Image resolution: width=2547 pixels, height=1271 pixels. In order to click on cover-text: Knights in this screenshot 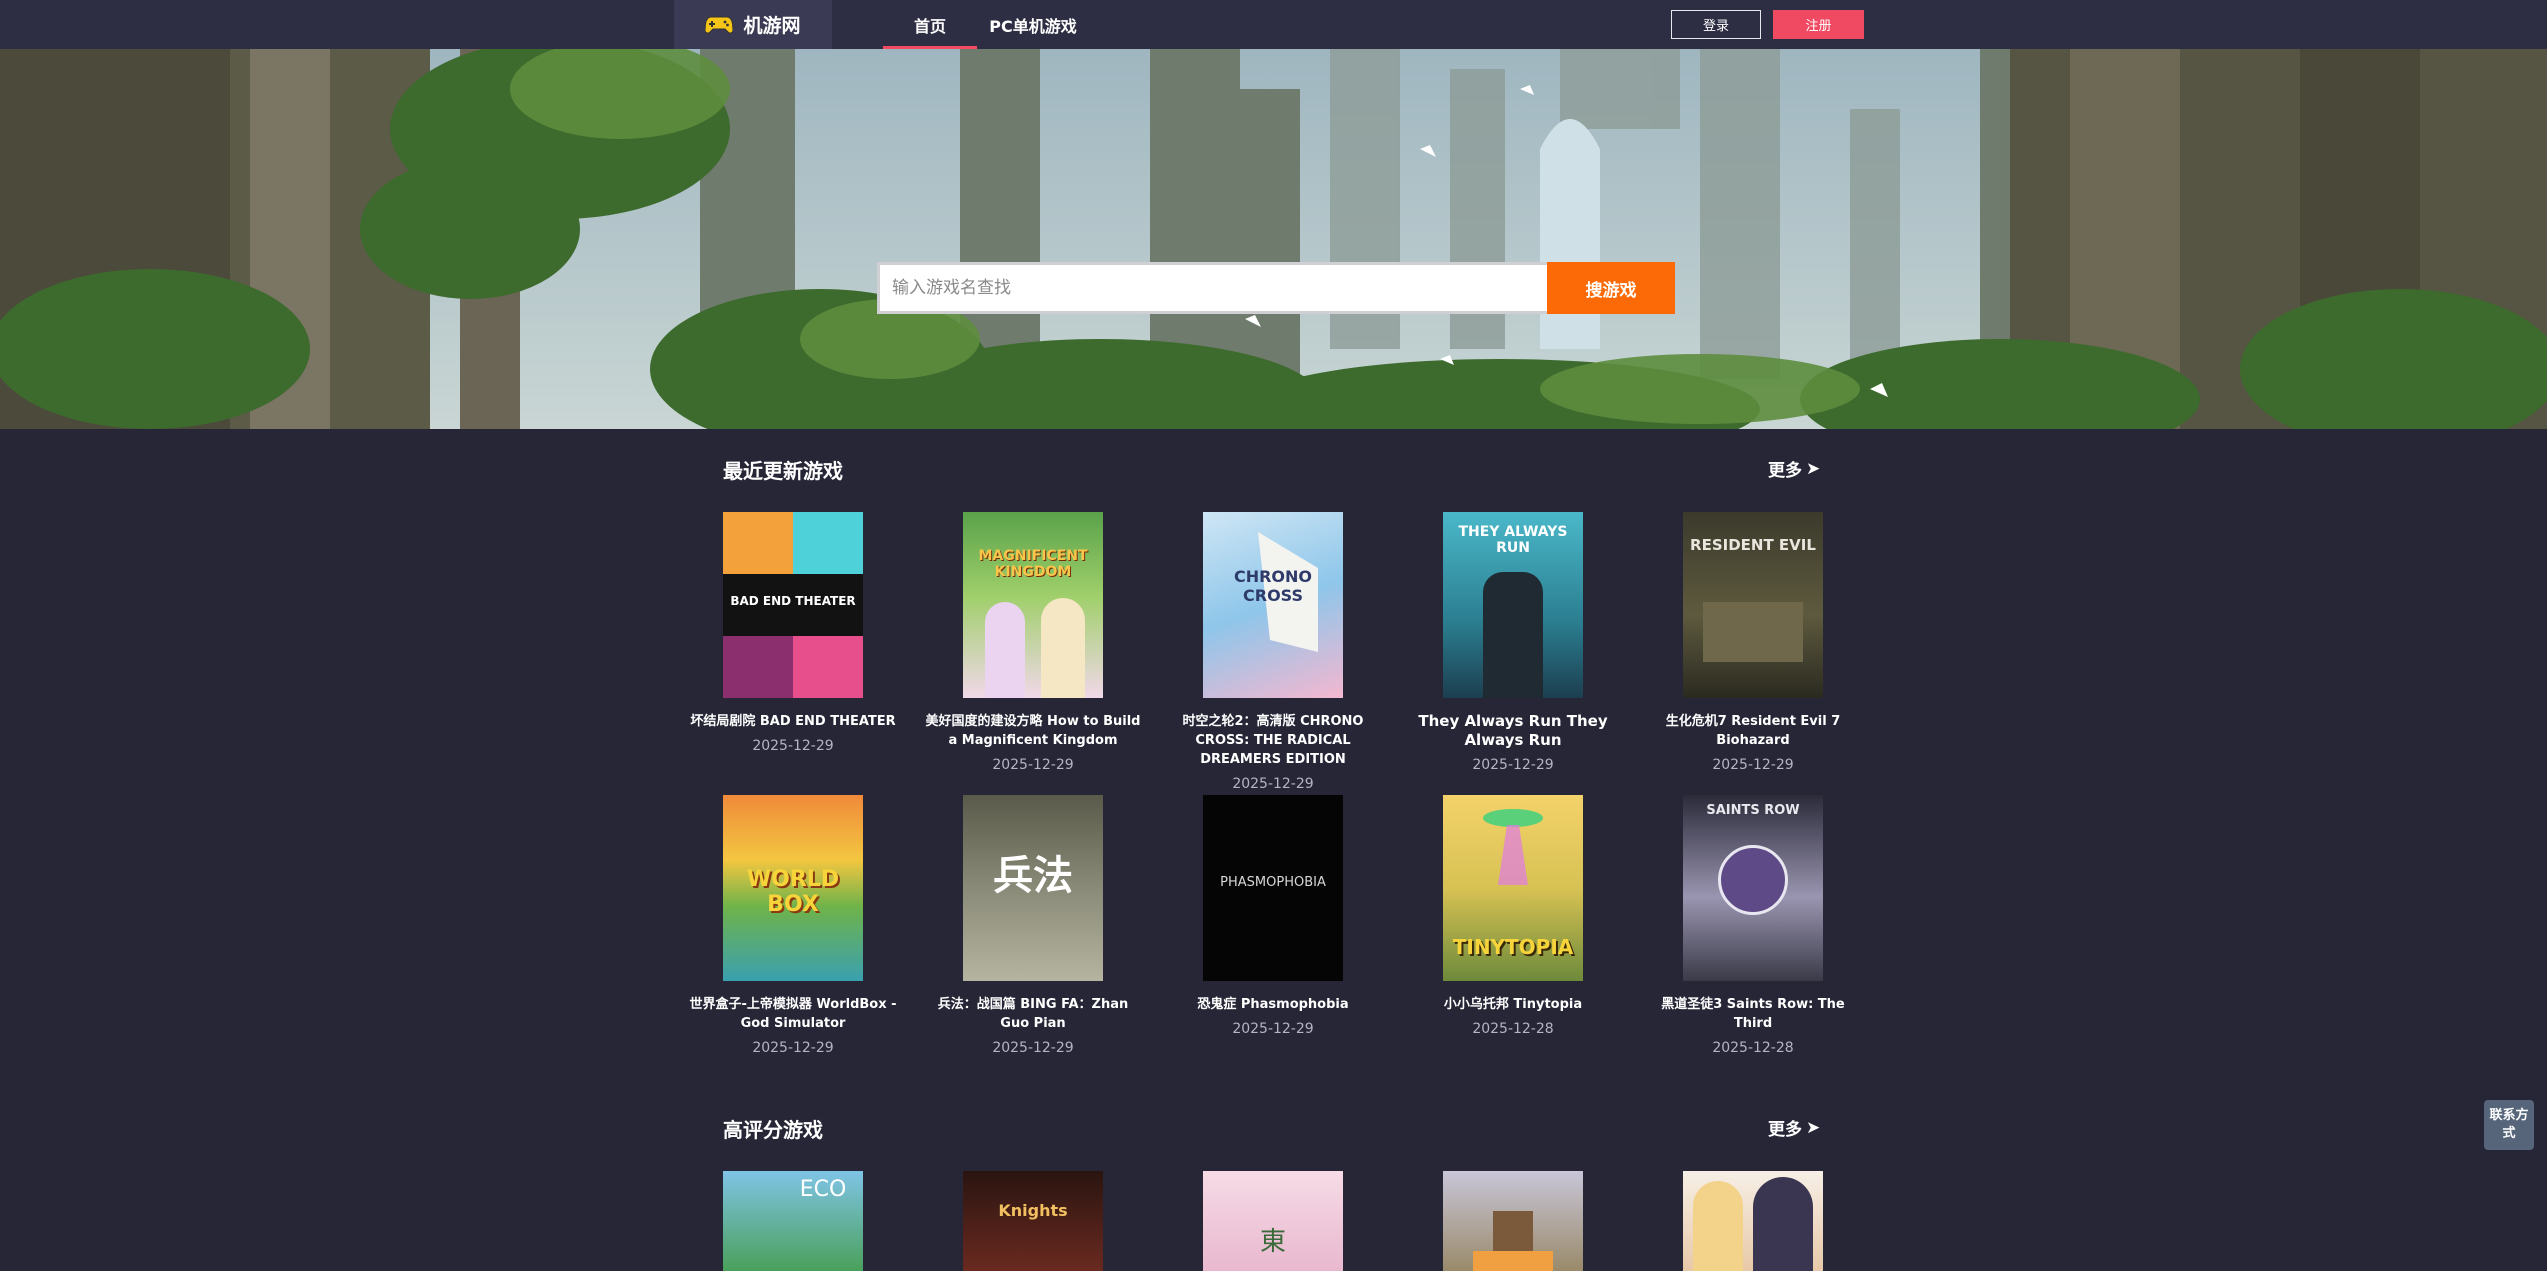, I will do `click(1033, 1210)`.